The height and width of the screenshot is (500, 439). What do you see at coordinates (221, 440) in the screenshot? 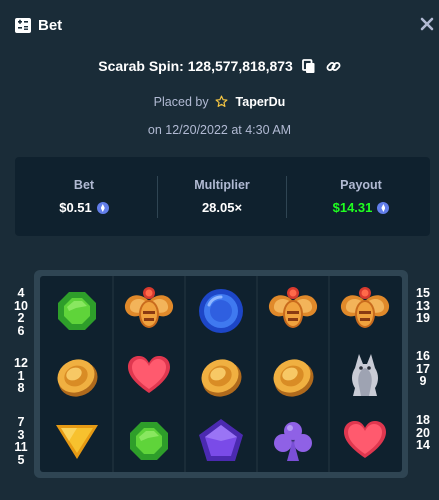
I see `purple-pentagon-symbol-icon` at bounding box center [221, 440].